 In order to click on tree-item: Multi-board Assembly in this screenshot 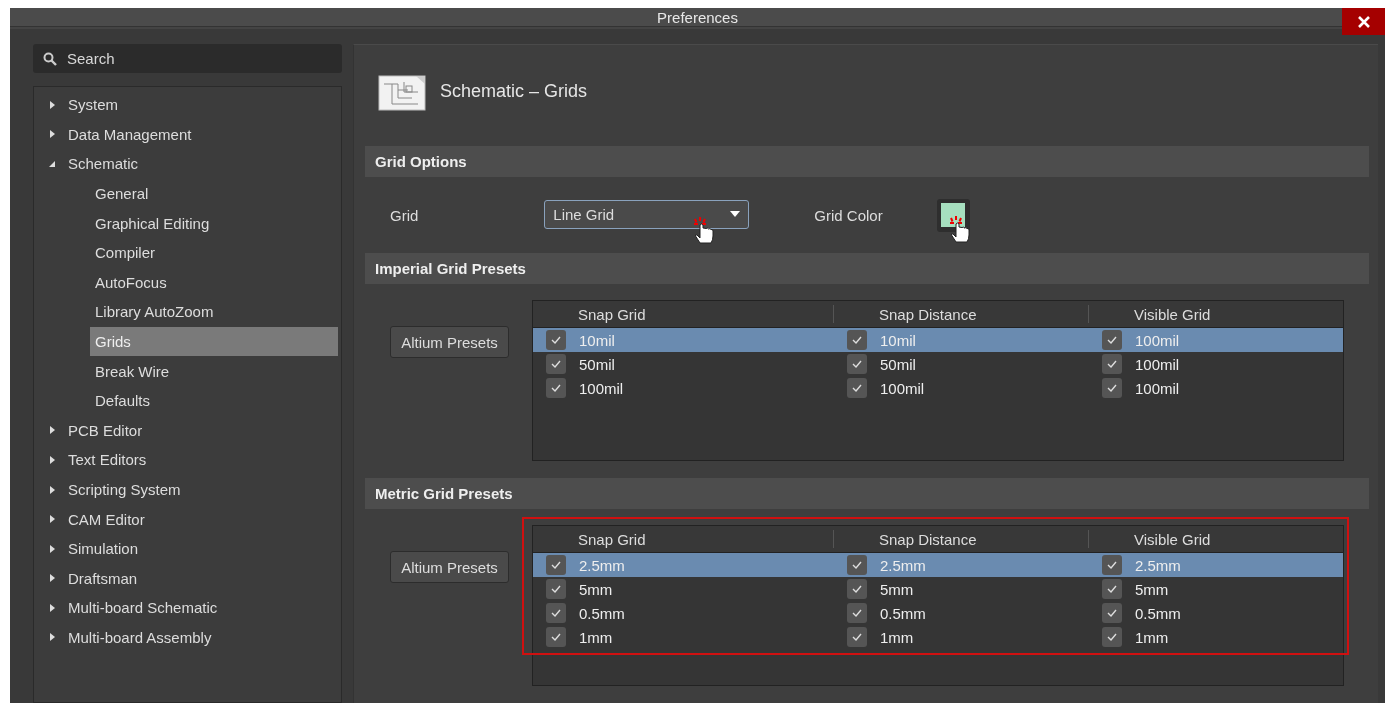, I will do `click(187, 637)`.